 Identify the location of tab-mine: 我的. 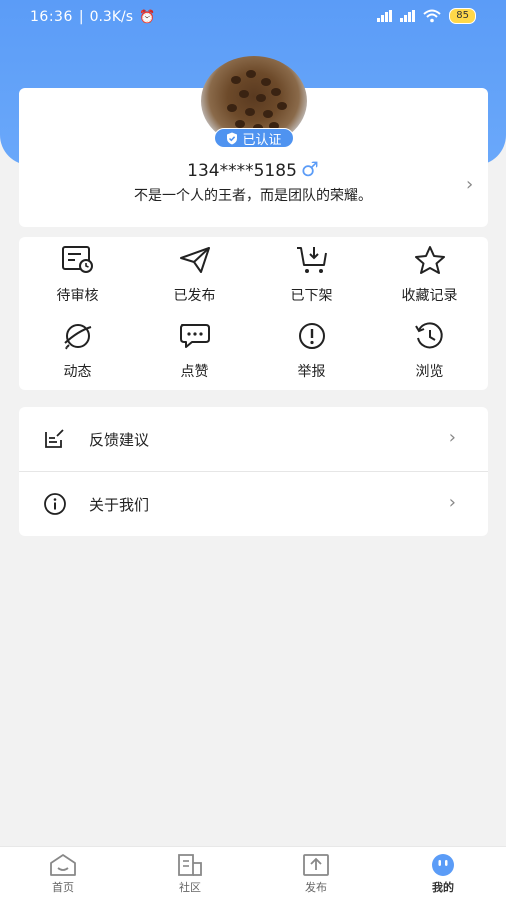
(443, 874).